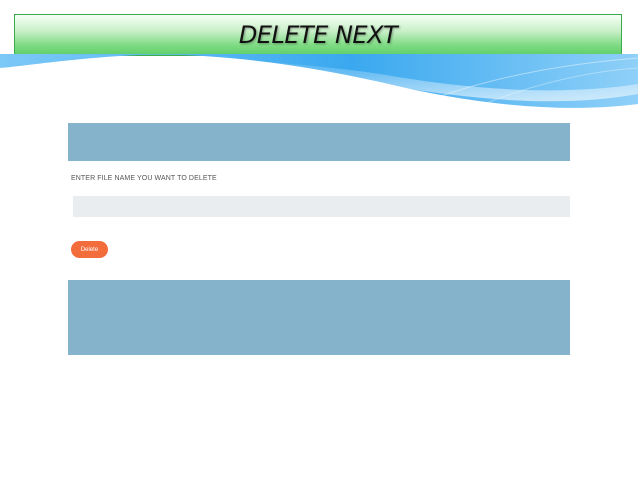 The image size is (638, 478). I want to click on page-title: DELETE NEXT, so click(318, 35).